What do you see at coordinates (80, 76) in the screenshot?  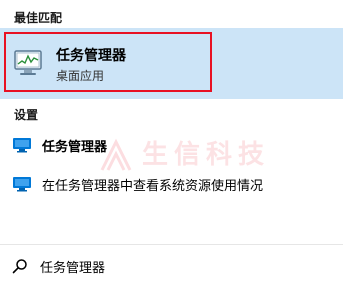 I see `app-type: 桌面应用` at bounding box center [80, 76].